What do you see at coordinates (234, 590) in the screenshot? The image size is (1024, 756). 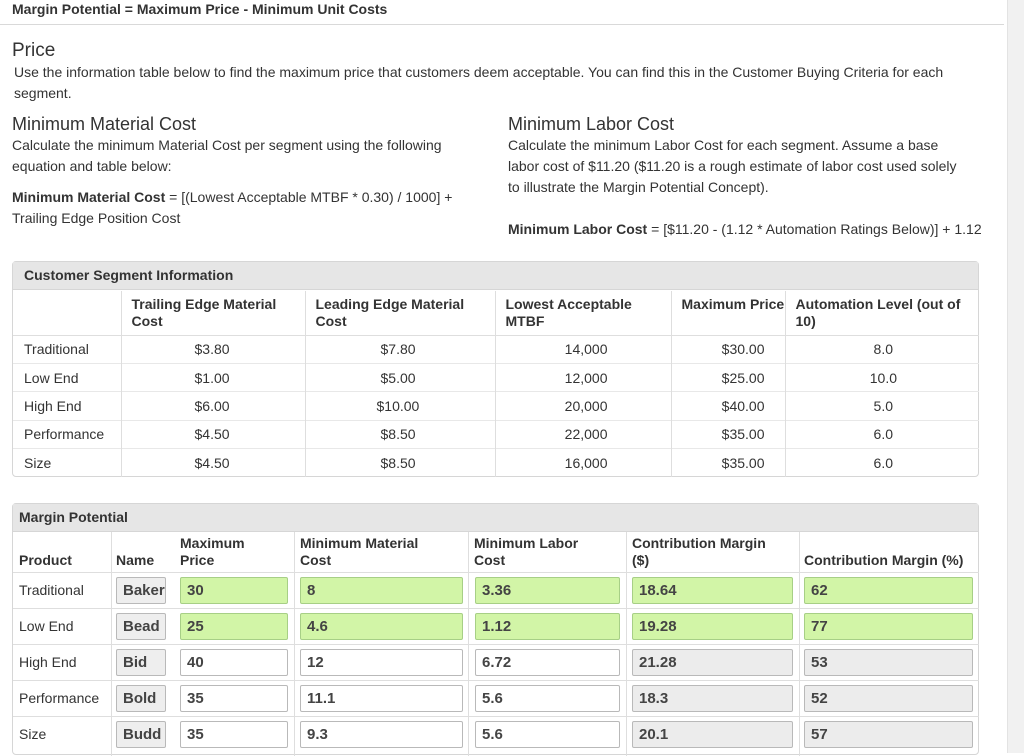 I see `max-price-input: 30` at bounding box center [234, 590].